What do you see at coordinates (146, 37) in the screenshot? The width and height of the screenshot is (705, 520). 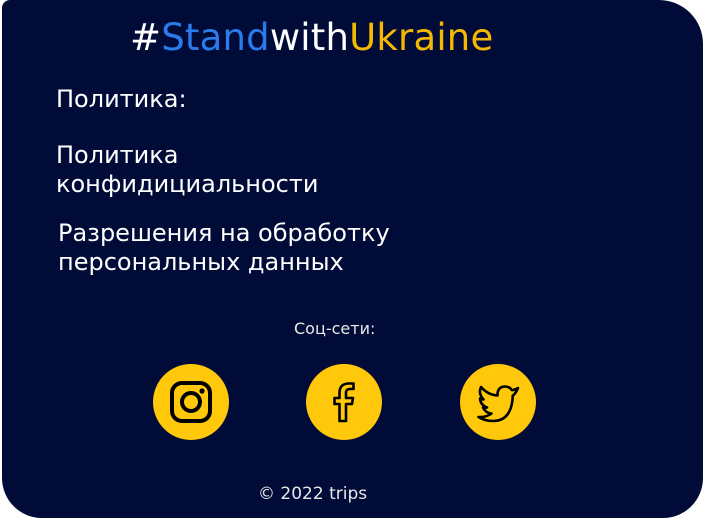 I see `hashtag-prefix: #` at bounding box center [146, 37].